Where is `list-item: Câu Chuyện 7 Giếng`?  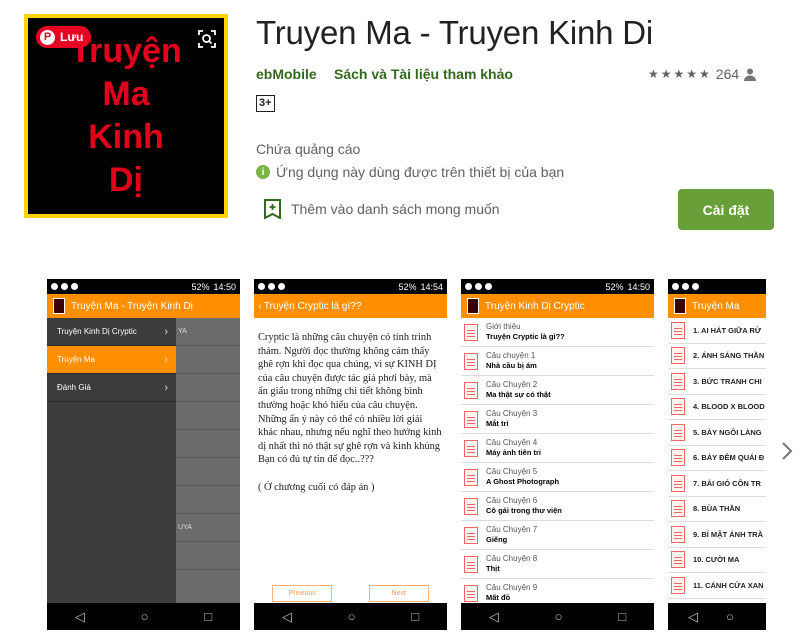 list-item: Câu Chuyện 7 Giếng is located at coordinates (557, 535).